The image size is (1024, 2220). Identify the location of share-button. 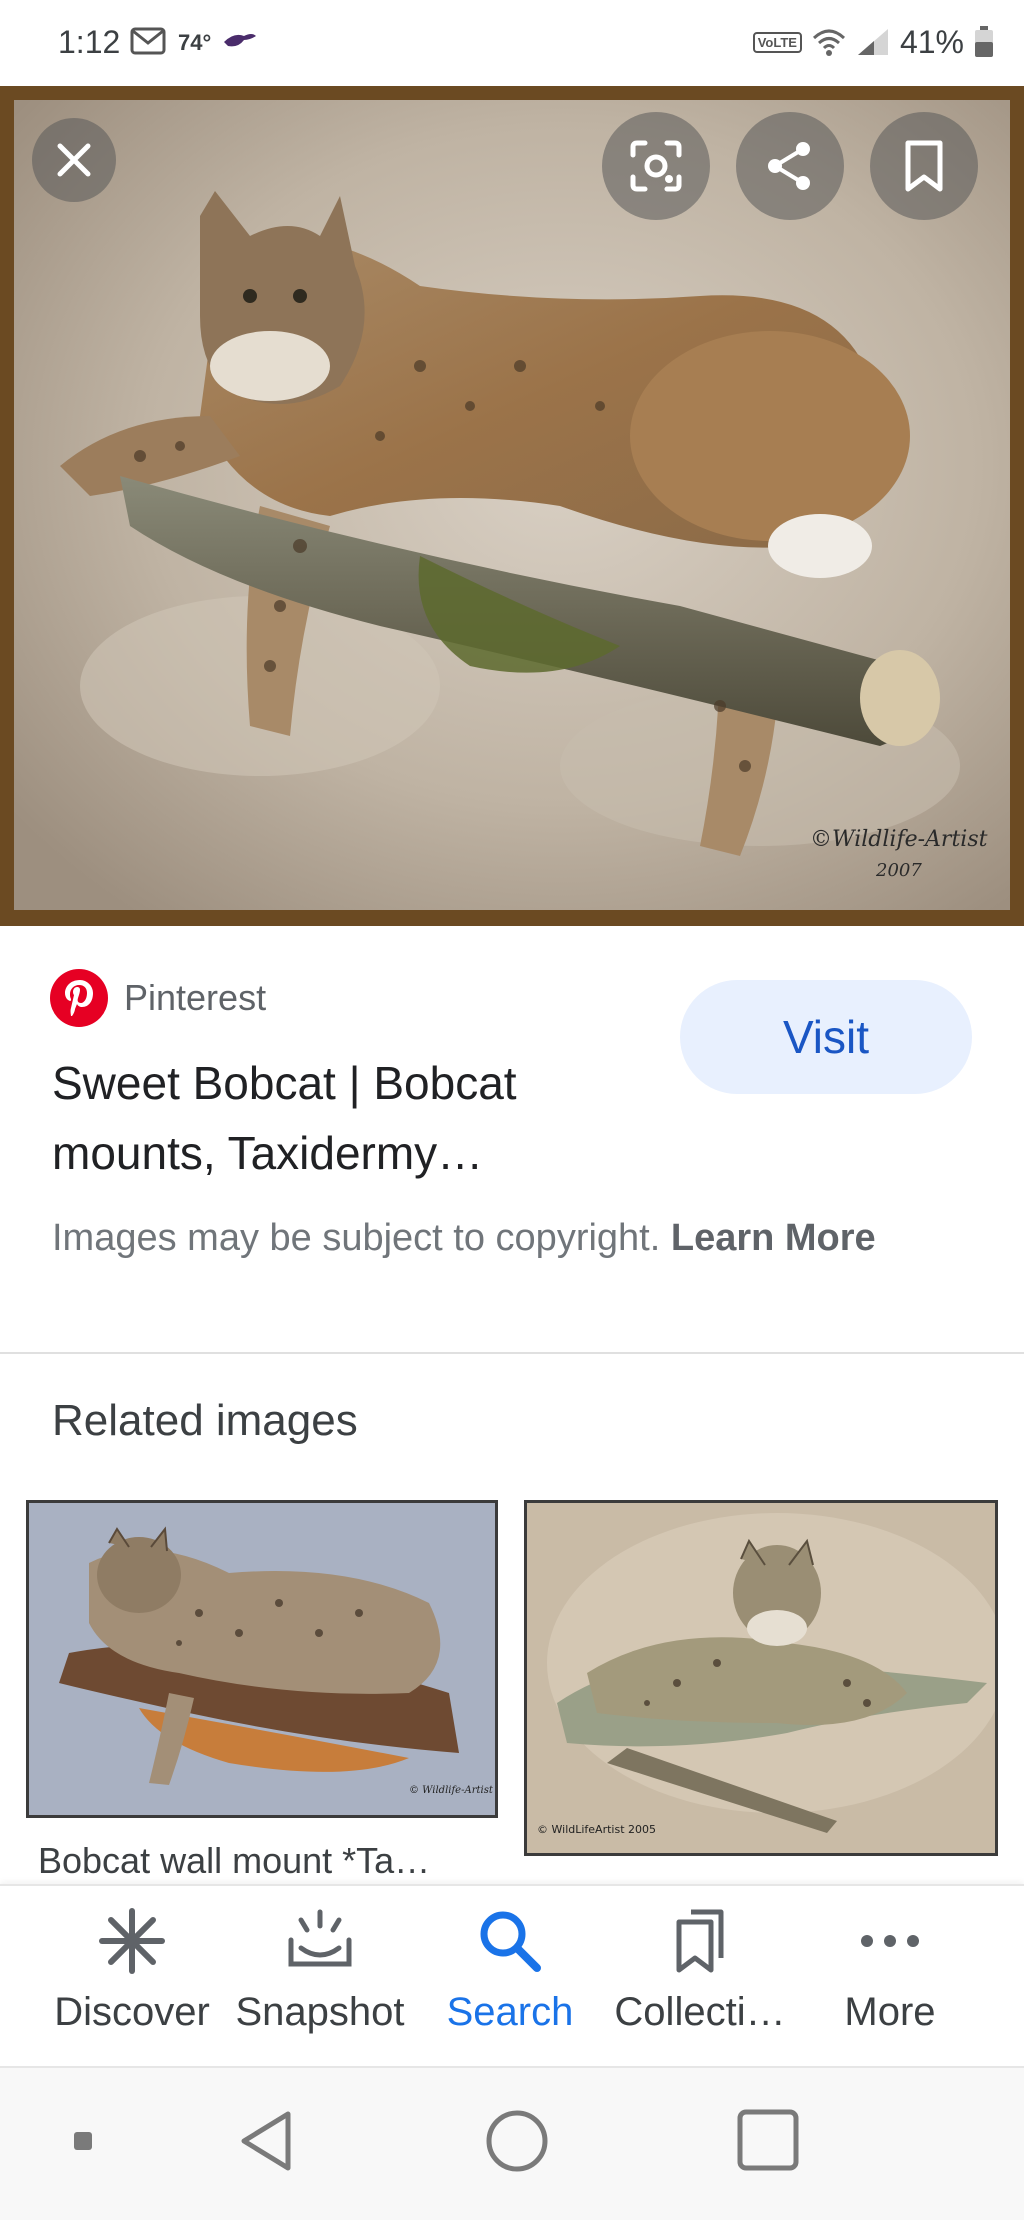
(790, 166).